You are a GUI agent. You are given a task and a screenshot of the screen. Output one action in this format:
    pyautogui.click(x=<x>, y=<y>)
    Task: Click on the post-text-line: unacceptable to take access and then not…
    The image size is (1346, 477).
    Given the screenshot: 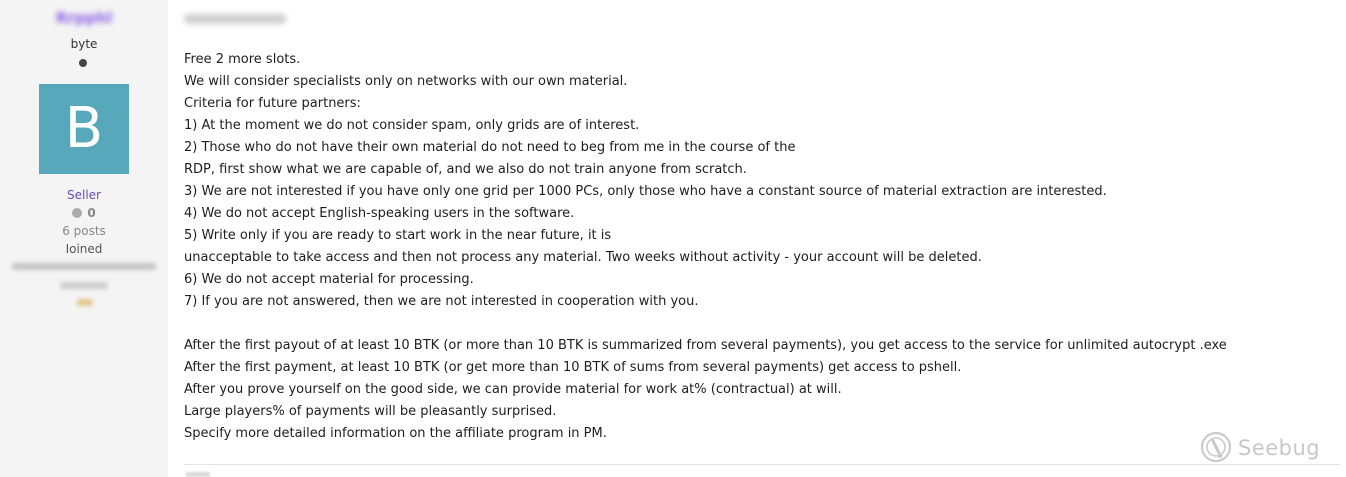 What is the action you would take?
    pyautogui.click(x=583, y=257)
    